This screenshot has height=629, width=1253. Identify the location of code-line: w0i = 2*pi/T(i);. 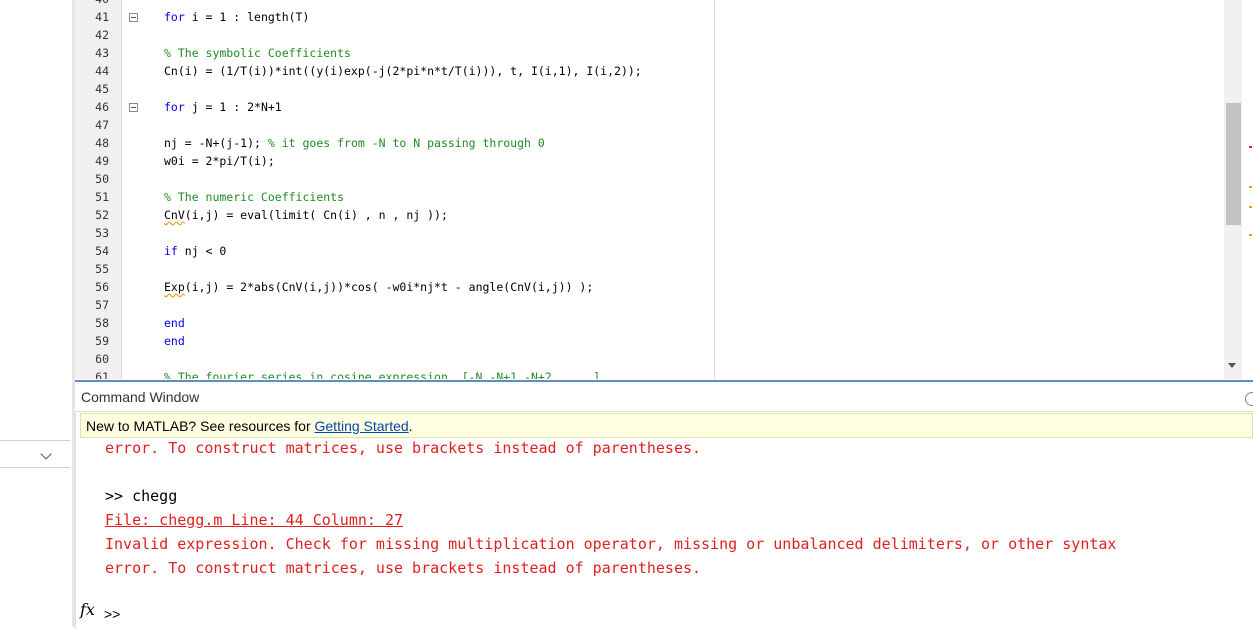
(219, 161).